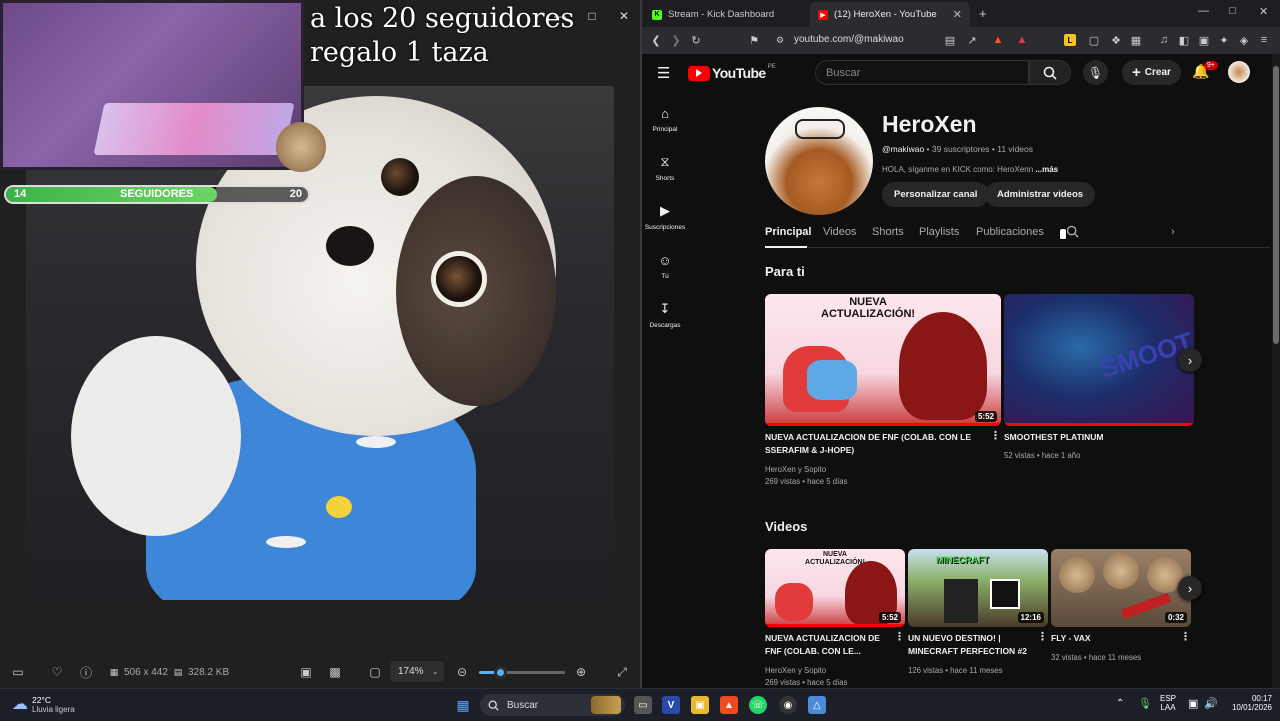 The height and width of the screenshot is (721, 1280). What do you see at coordinates (1072, 234) in the screenshot?
I see `channel-search-button` at bounding box center [1072, 234].